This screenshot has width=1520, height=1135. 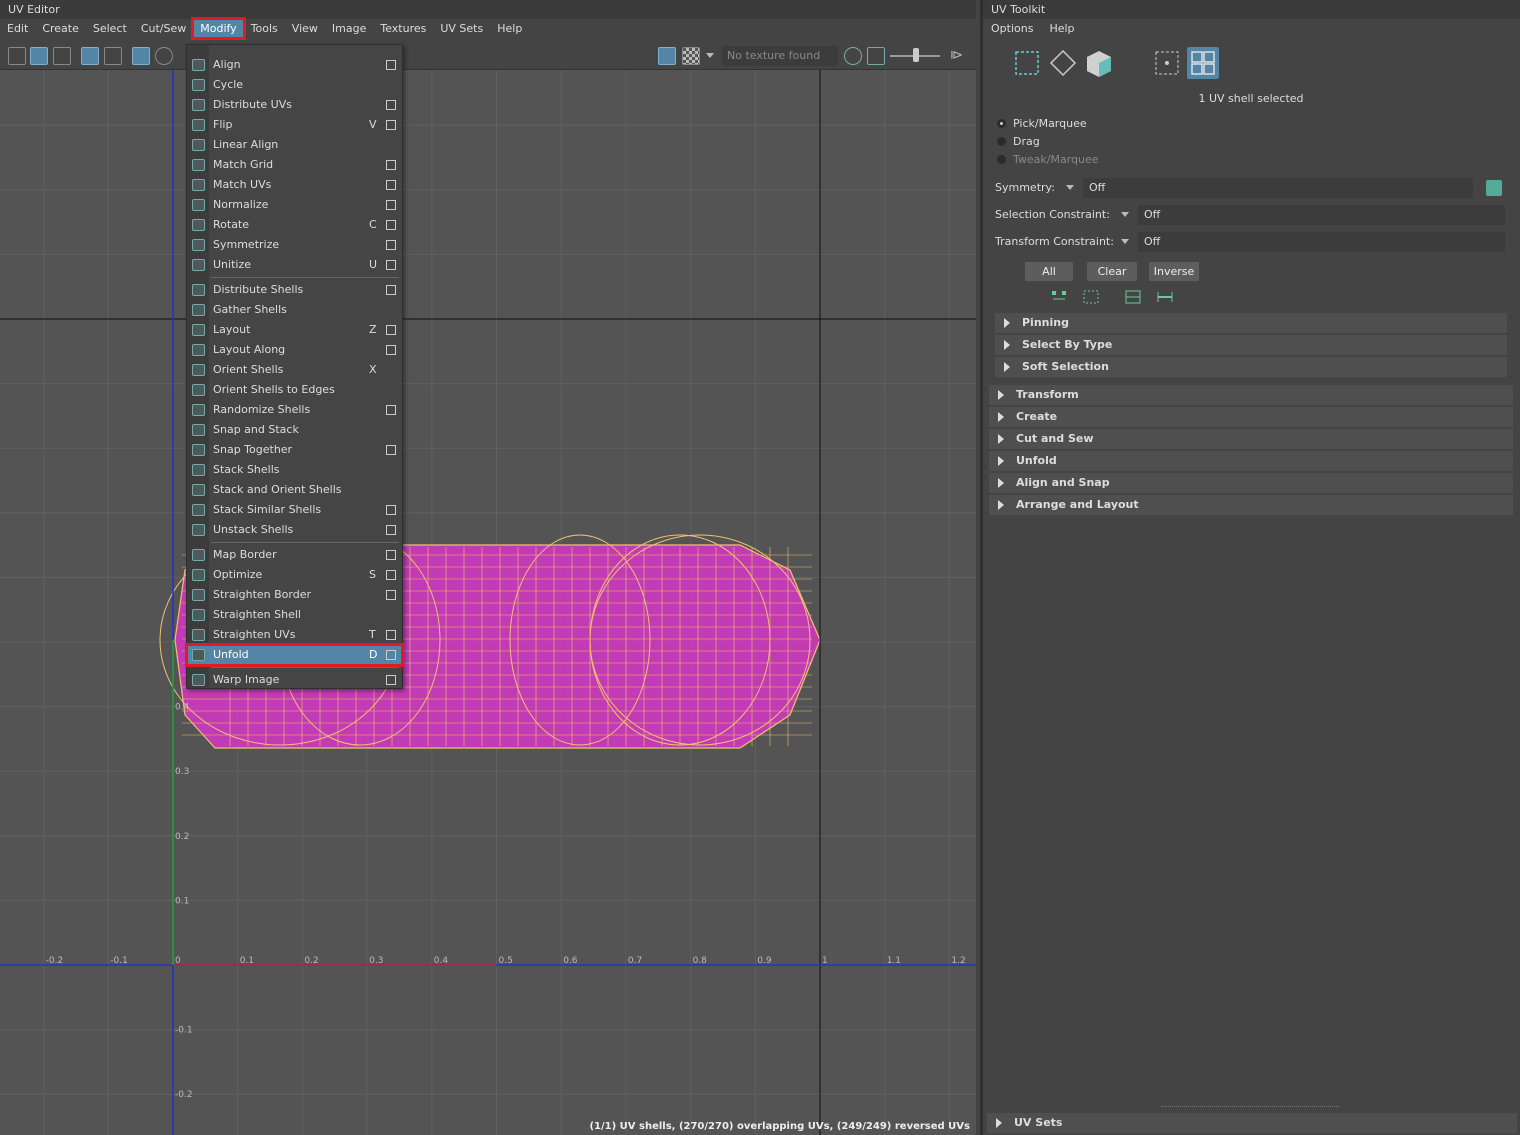 What do you see at coordinates (164, 56) in the screenshot?
I see `display-icon` at bounding box center [164, 56].